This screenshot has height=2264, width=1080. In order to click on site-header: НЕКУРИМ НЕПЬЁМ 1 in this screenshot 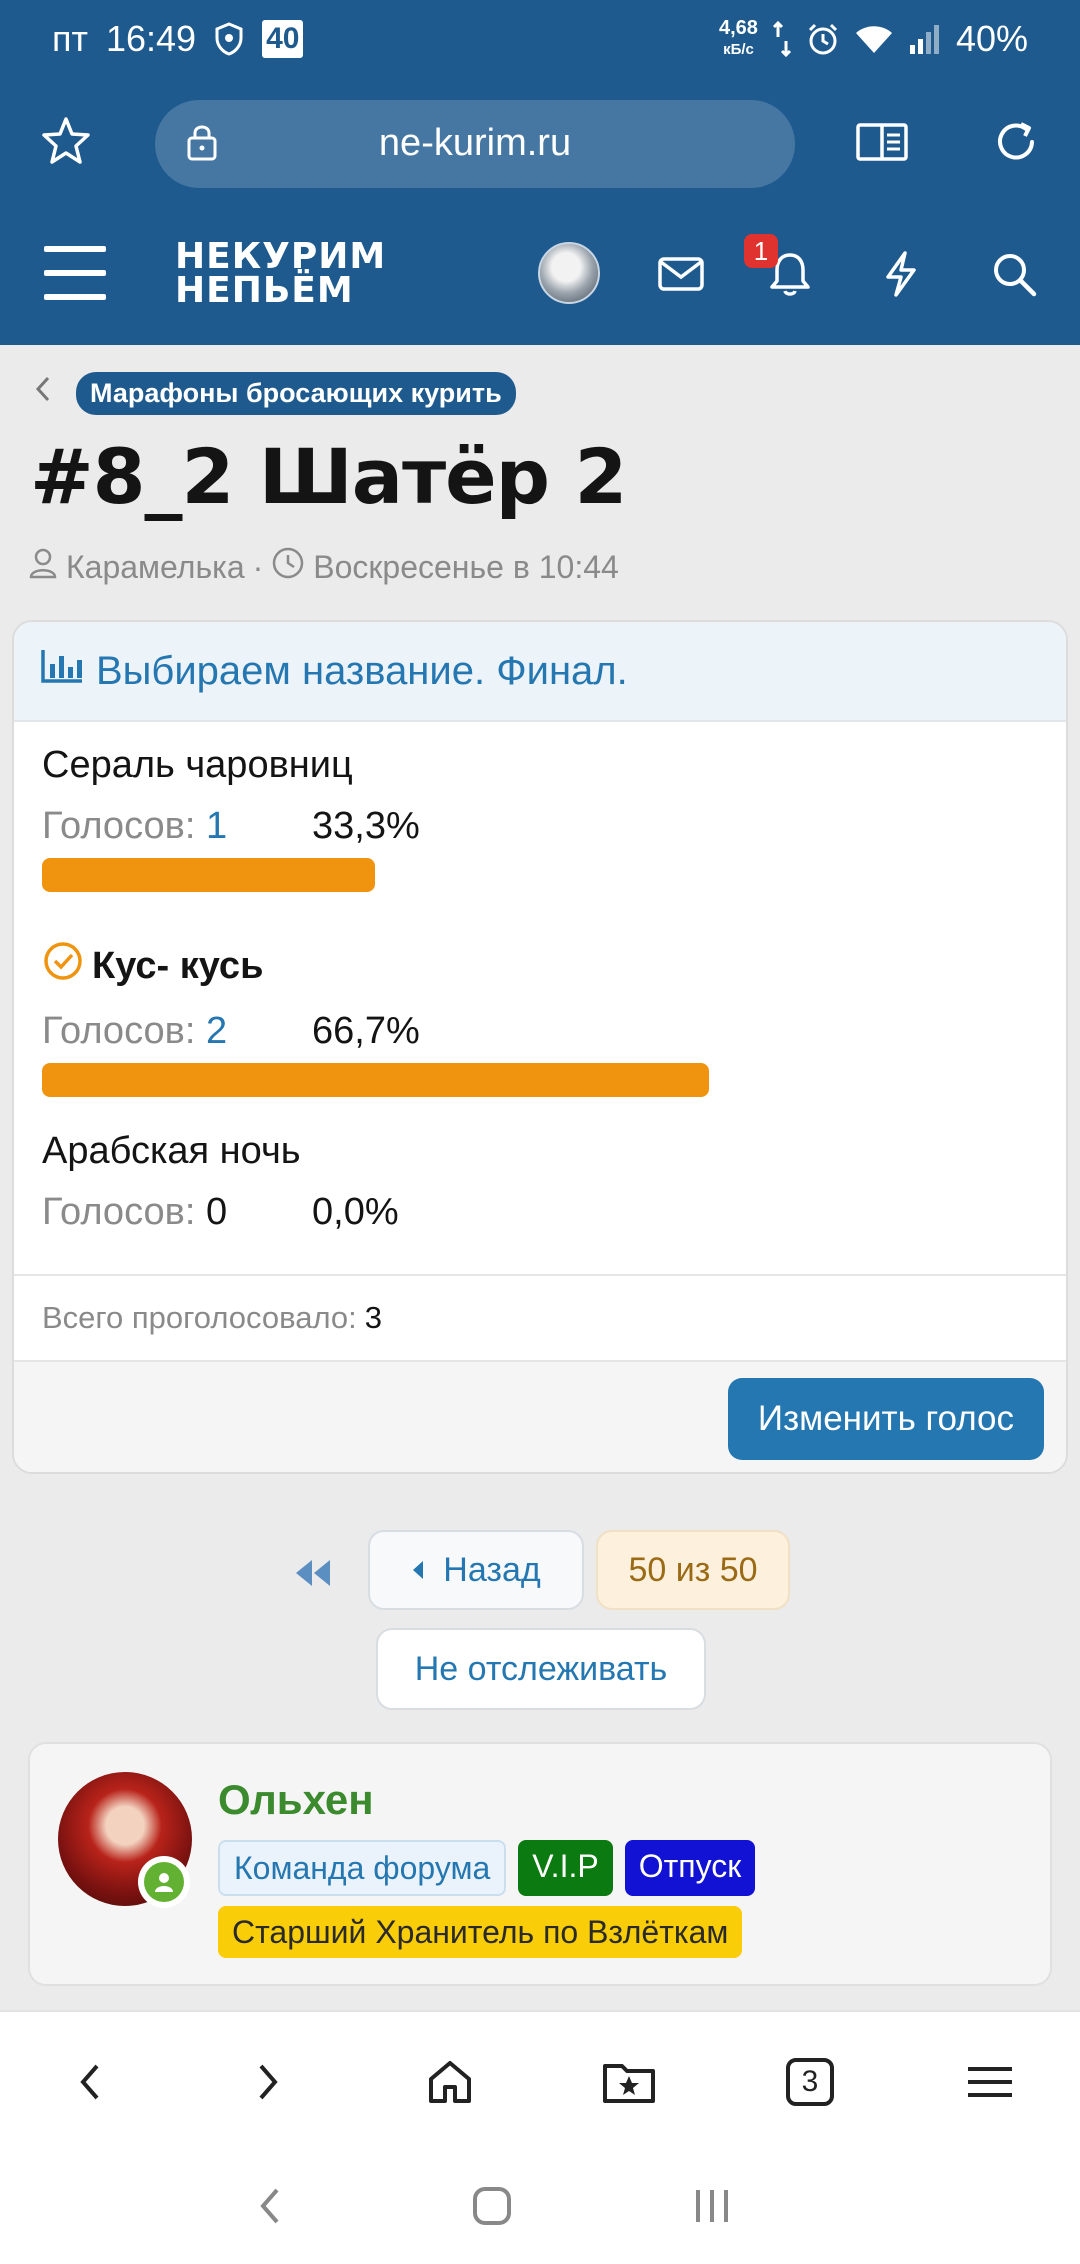, I will do `click(540, 273)`.